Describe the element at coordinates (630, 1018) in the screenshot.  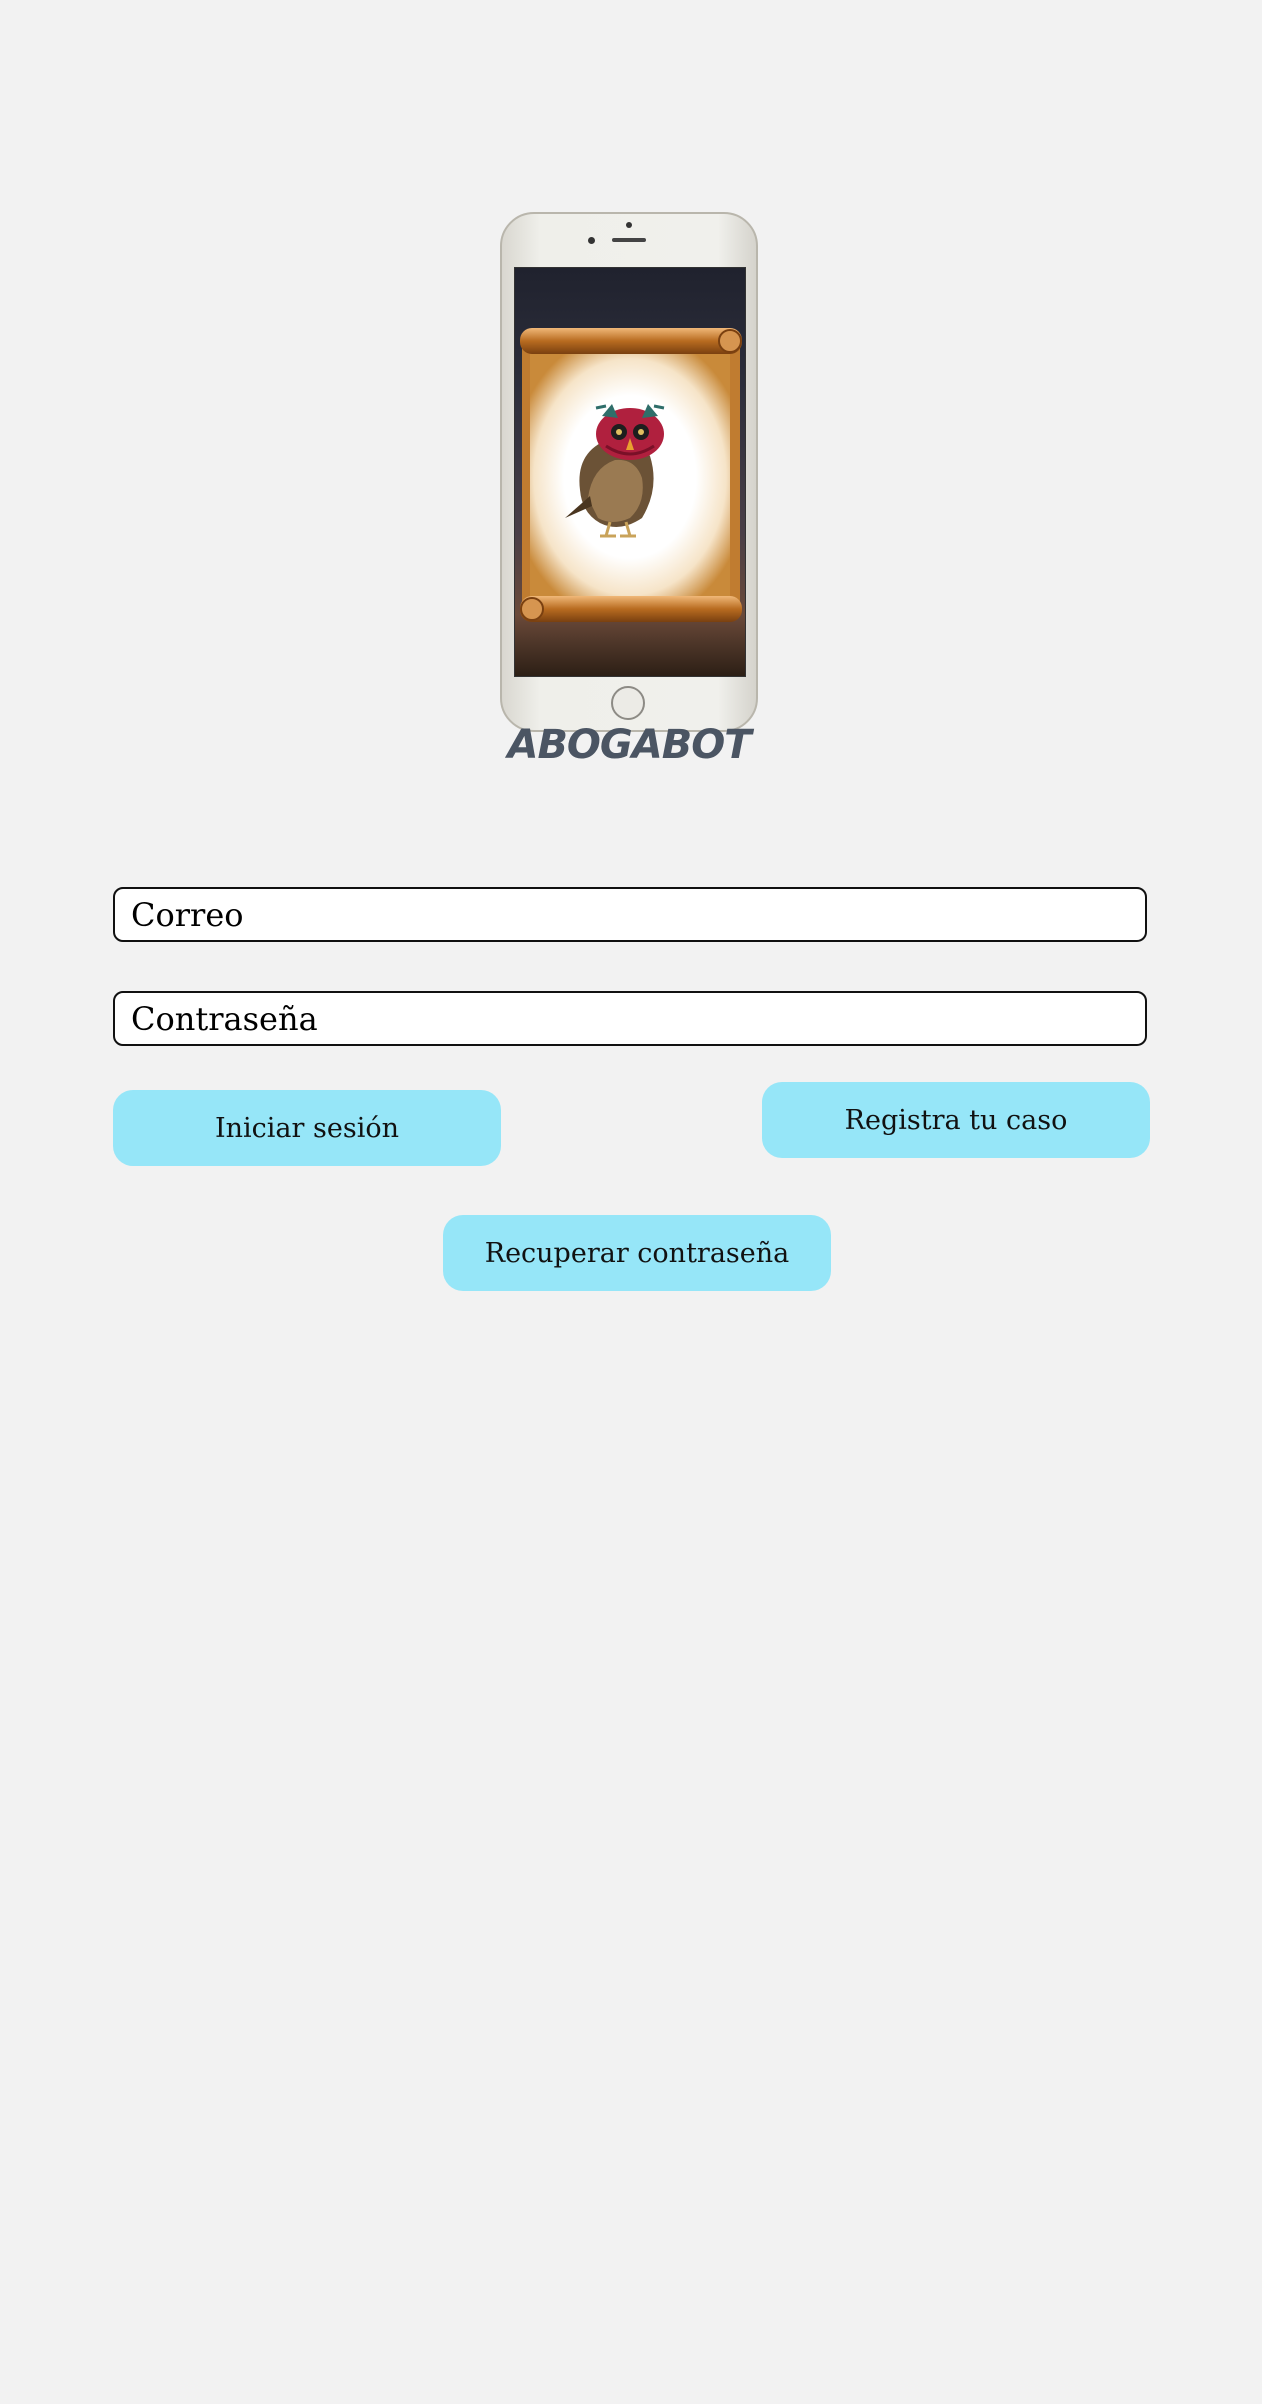
I see `password-field` at that location.